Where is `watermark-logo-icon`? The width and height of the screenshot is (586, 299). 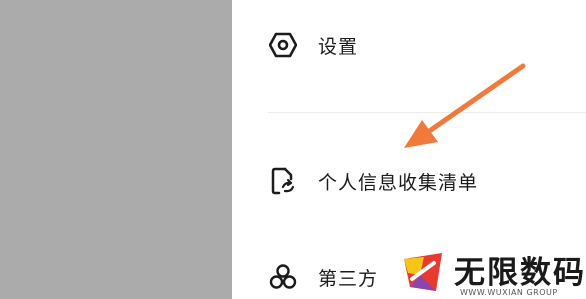
watermark-logo-icon is located at coordinates (423, 272).